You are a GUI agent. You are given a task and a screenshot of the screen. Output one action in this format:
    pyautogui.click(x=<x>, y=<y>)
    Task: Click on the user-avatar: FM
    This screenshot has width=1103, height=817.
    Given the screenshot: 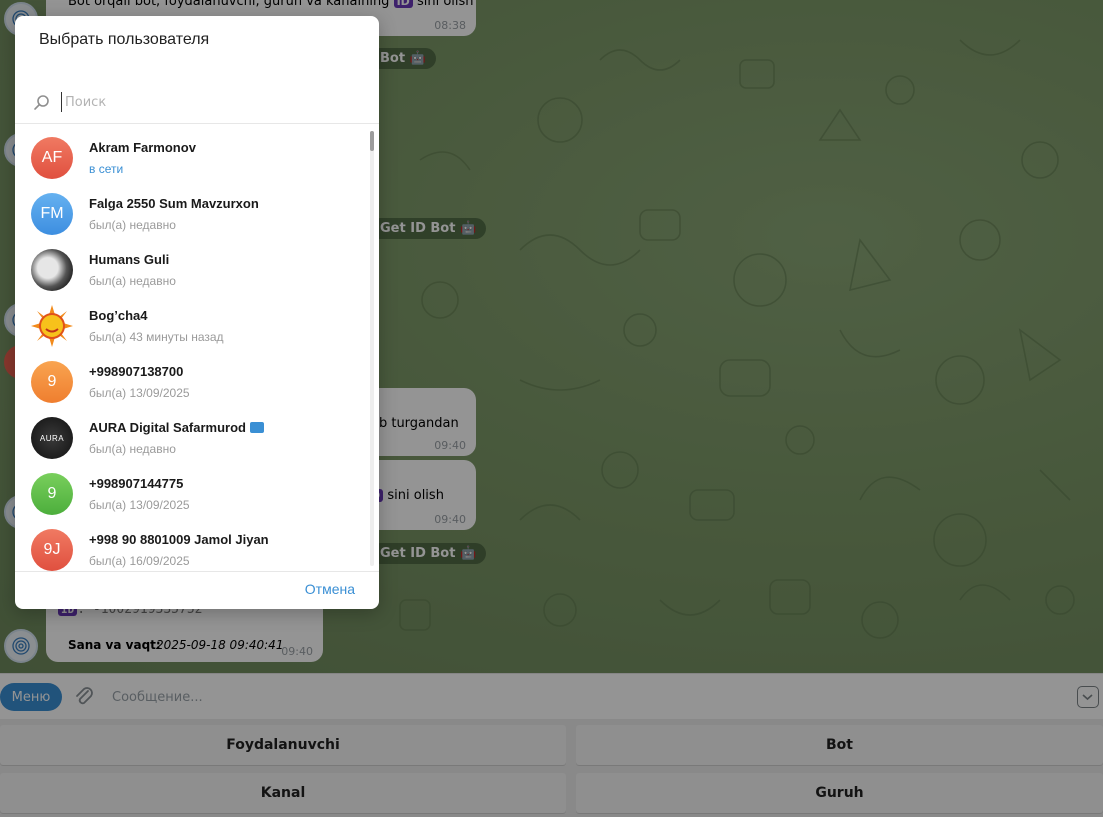 What is the action you would take?
    pyautogui.click(x=52, y=214)
    